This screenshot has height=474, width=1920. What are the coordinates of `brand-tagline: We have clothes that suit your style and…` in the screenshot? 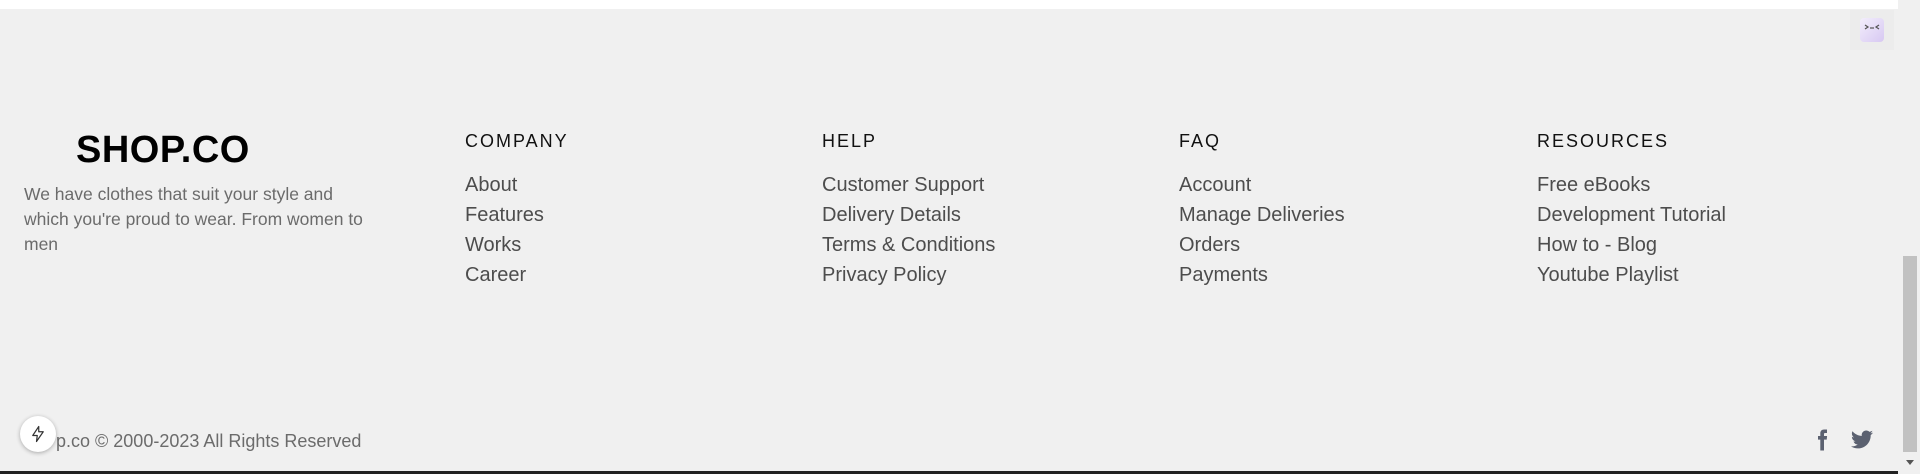 It's located at (193, 219).